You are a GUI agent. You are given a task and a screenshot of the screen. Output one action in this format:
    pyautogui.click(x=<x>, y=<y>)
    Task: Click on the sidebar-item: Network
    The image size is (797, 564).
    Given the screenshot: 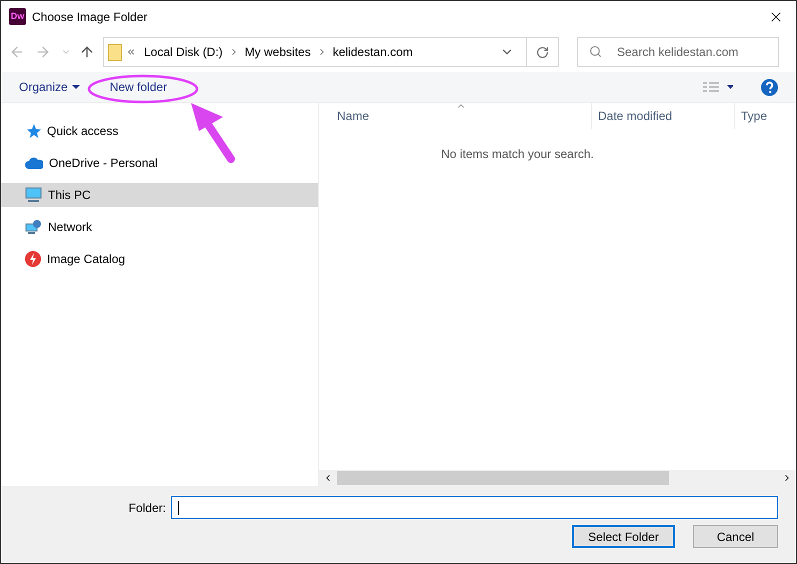 What is the action you would take?
    pyautogui.click(x=159, y=227)
    